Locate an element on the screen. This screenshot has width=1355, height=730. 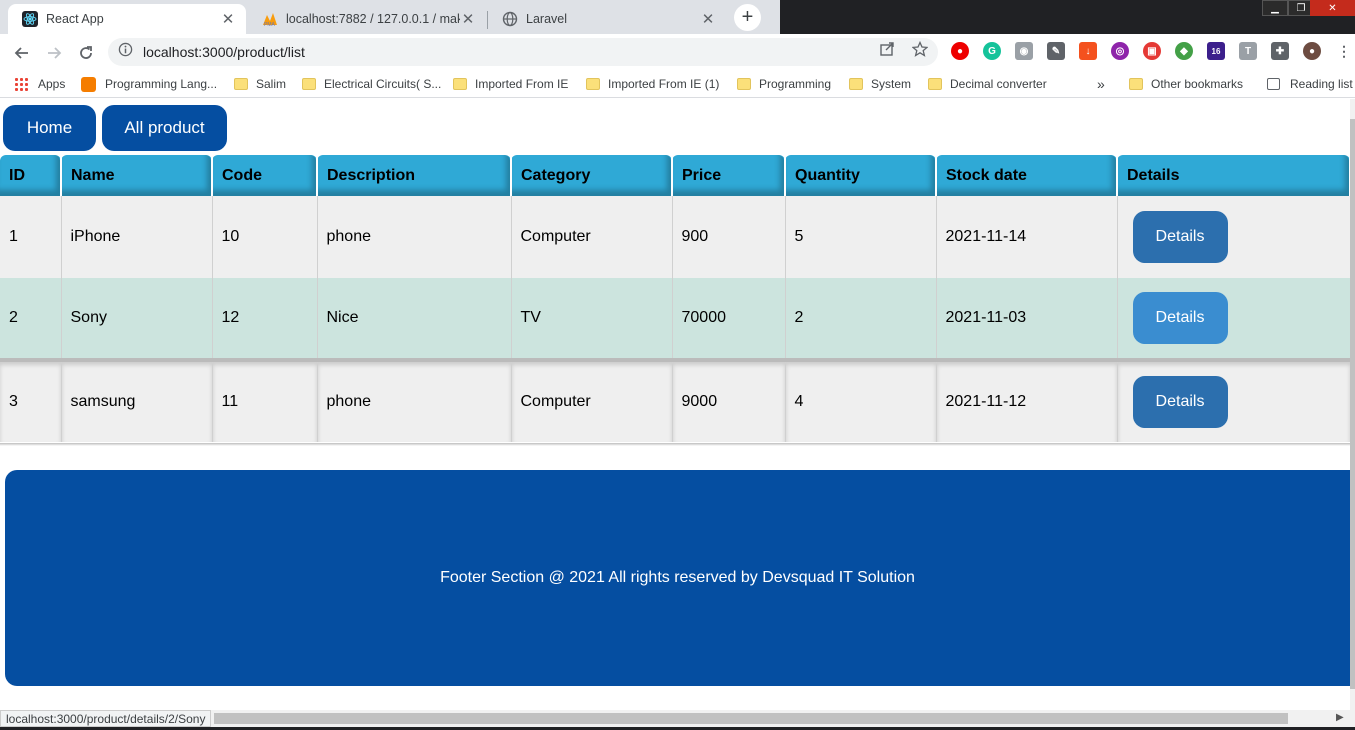
forward-icon is located at coordinates (54, 53).